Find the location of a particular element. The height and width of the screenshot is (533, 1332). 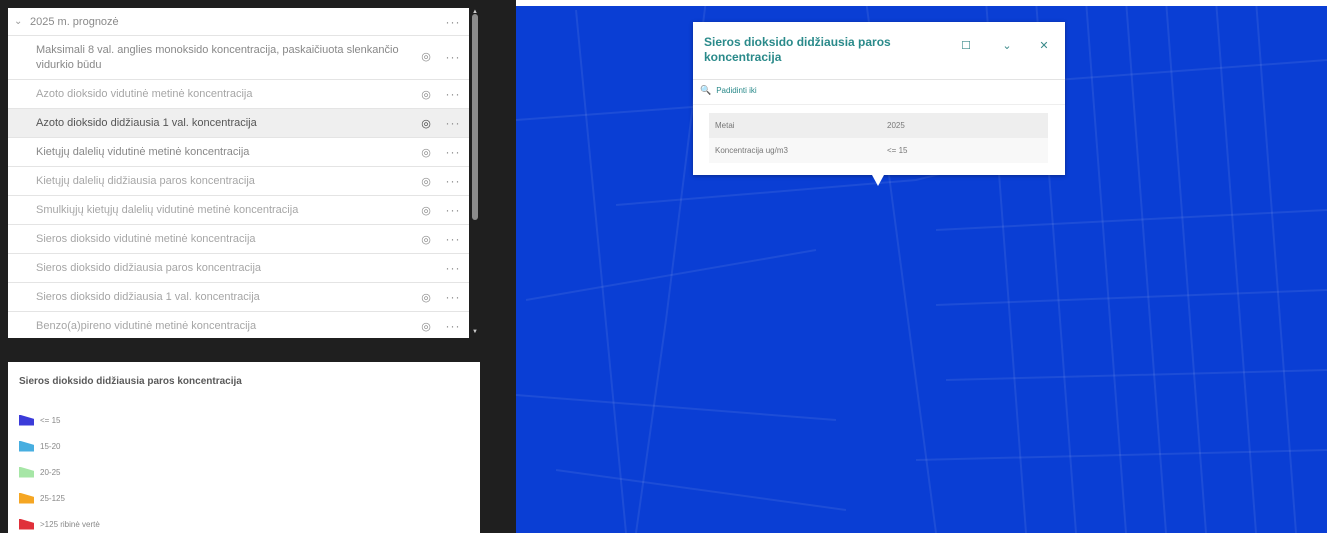

legend-label: 20-25 is located at coordinates (50, 472).